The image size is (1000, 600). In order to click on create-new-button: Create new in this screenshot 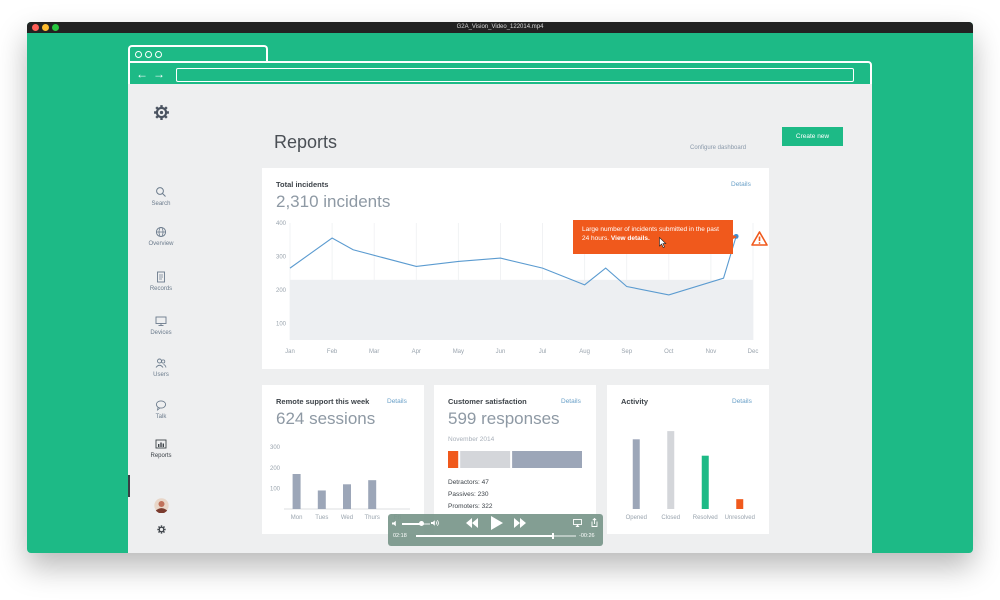, I will do `click(812, 136)`.